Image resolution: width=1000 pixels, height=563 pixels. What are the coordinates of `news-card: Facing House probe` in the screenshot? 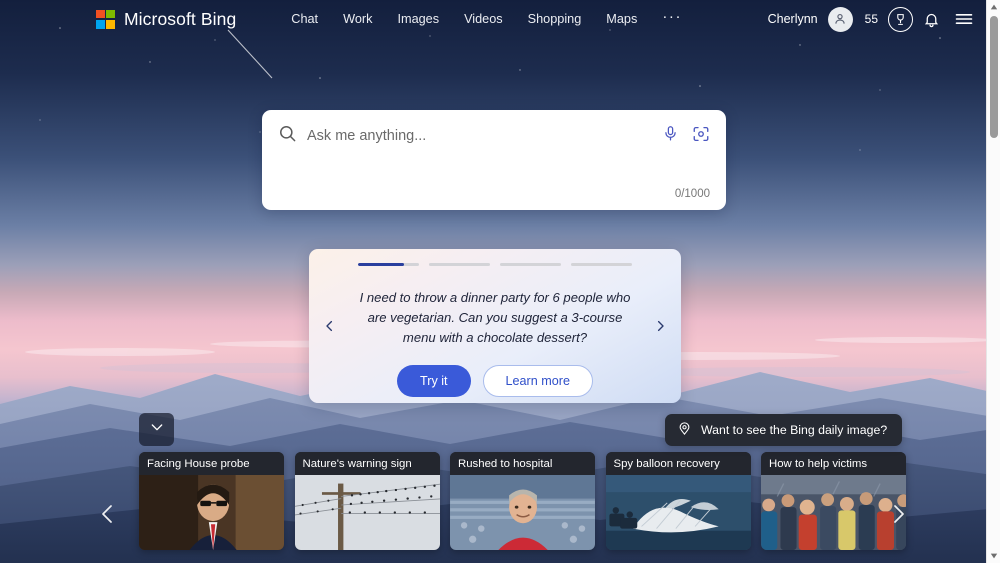 It's located at (211, 501).